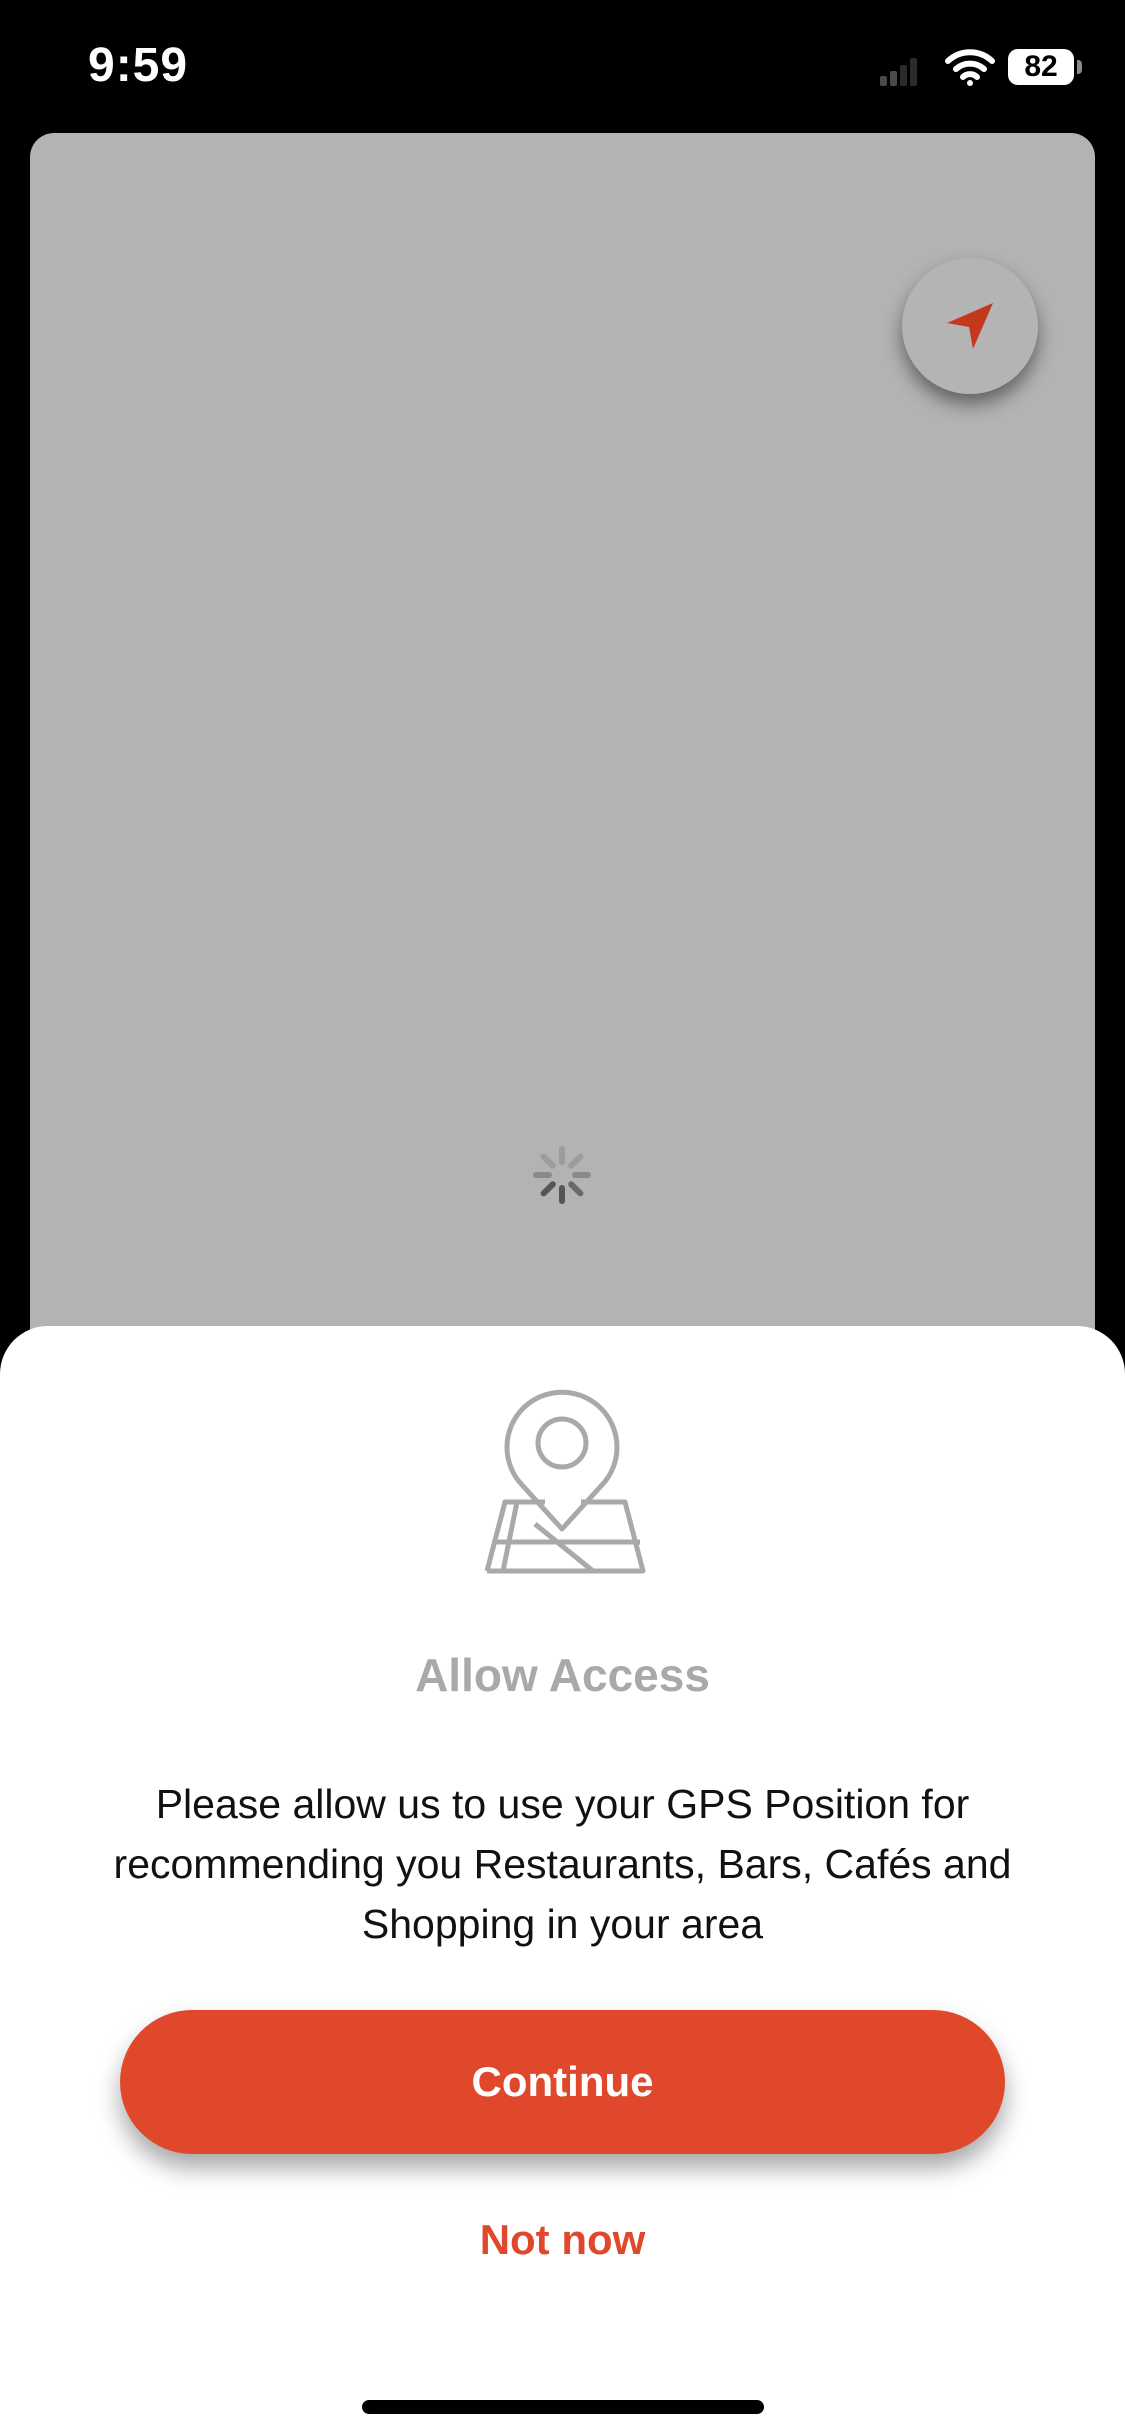  What do you see at coordinates (562, 1675) in the screenshot?
I see `sheet-title: Allow Access` at bounding box center [562, 1675].